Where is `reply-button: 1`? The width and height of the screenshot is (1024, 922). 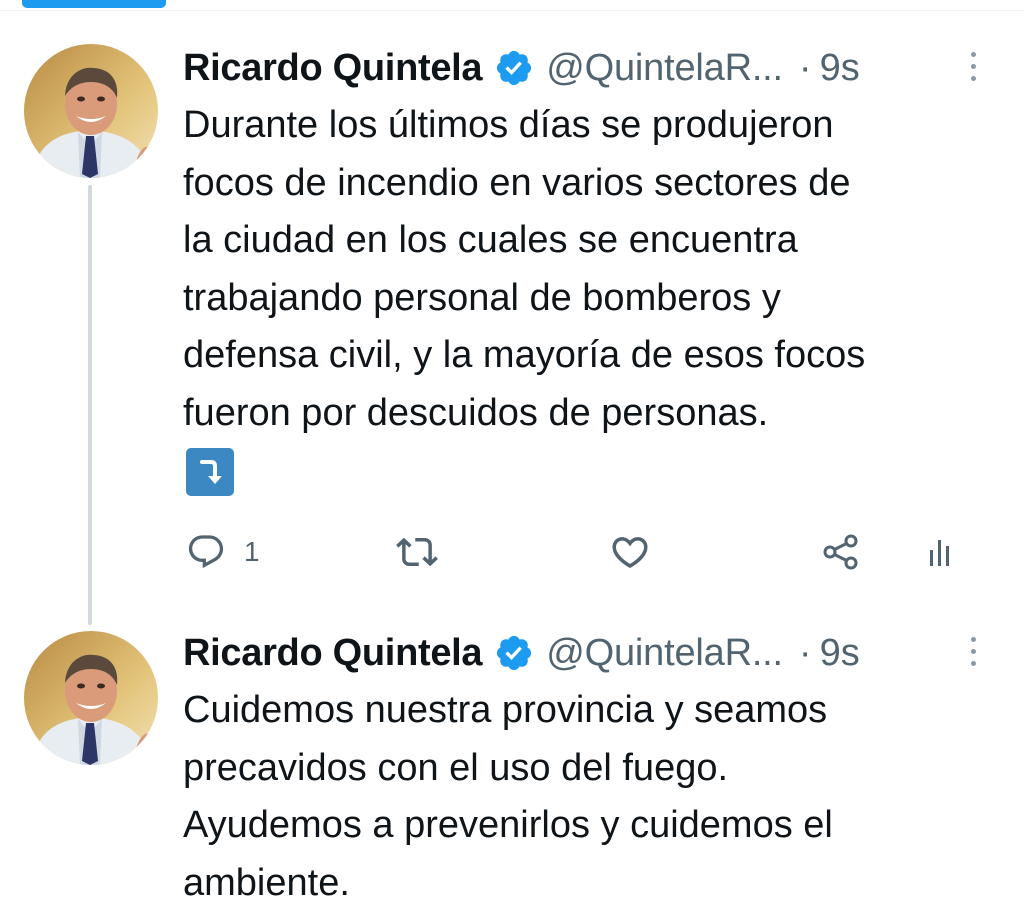
reply-button: 1 is located at coordinates (223, 552).